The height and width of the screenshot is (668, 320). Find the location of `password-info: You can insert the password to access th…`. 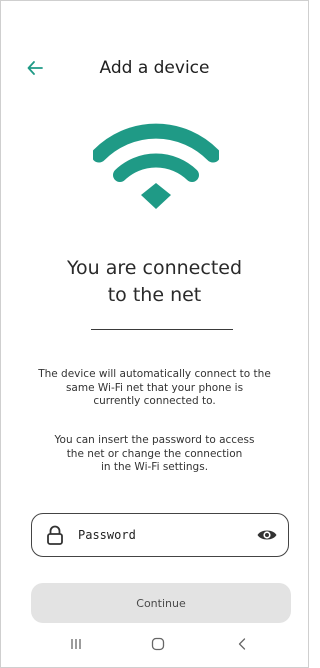

password-info: You can insert the password to access th… is located at coordinates (154, 454).